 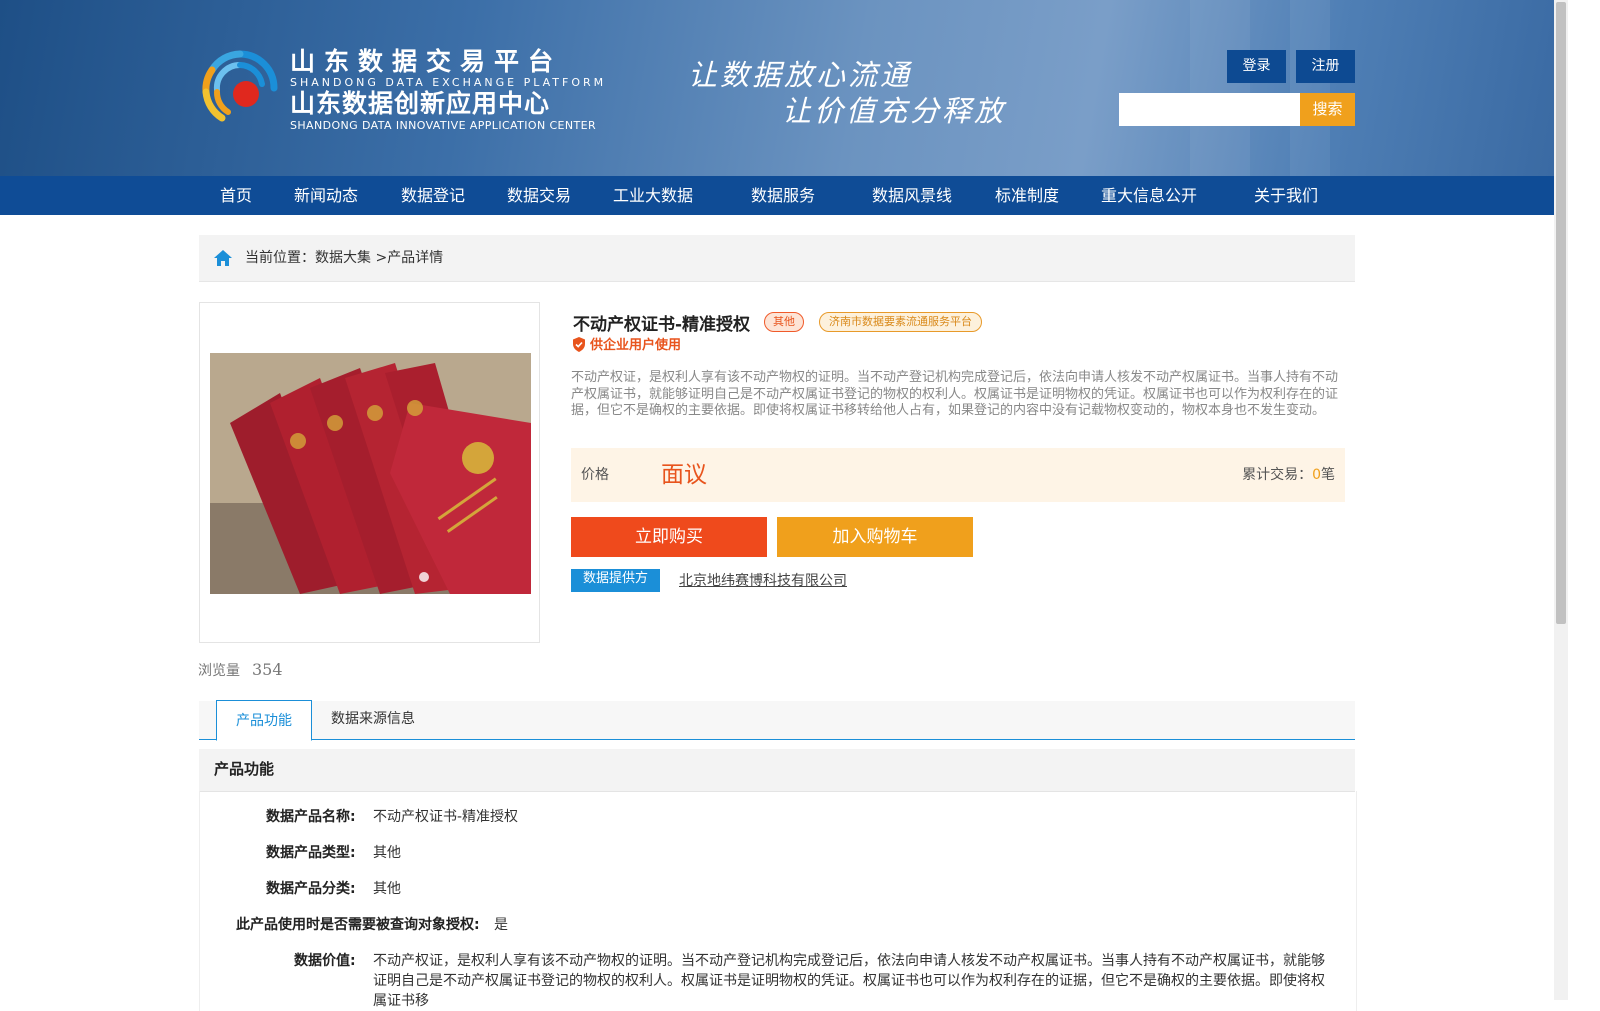 What do you see at coordinates (236, 195) in the screenshot?
I see `nav-item-home: 首页` at bounding box center [236, 195].